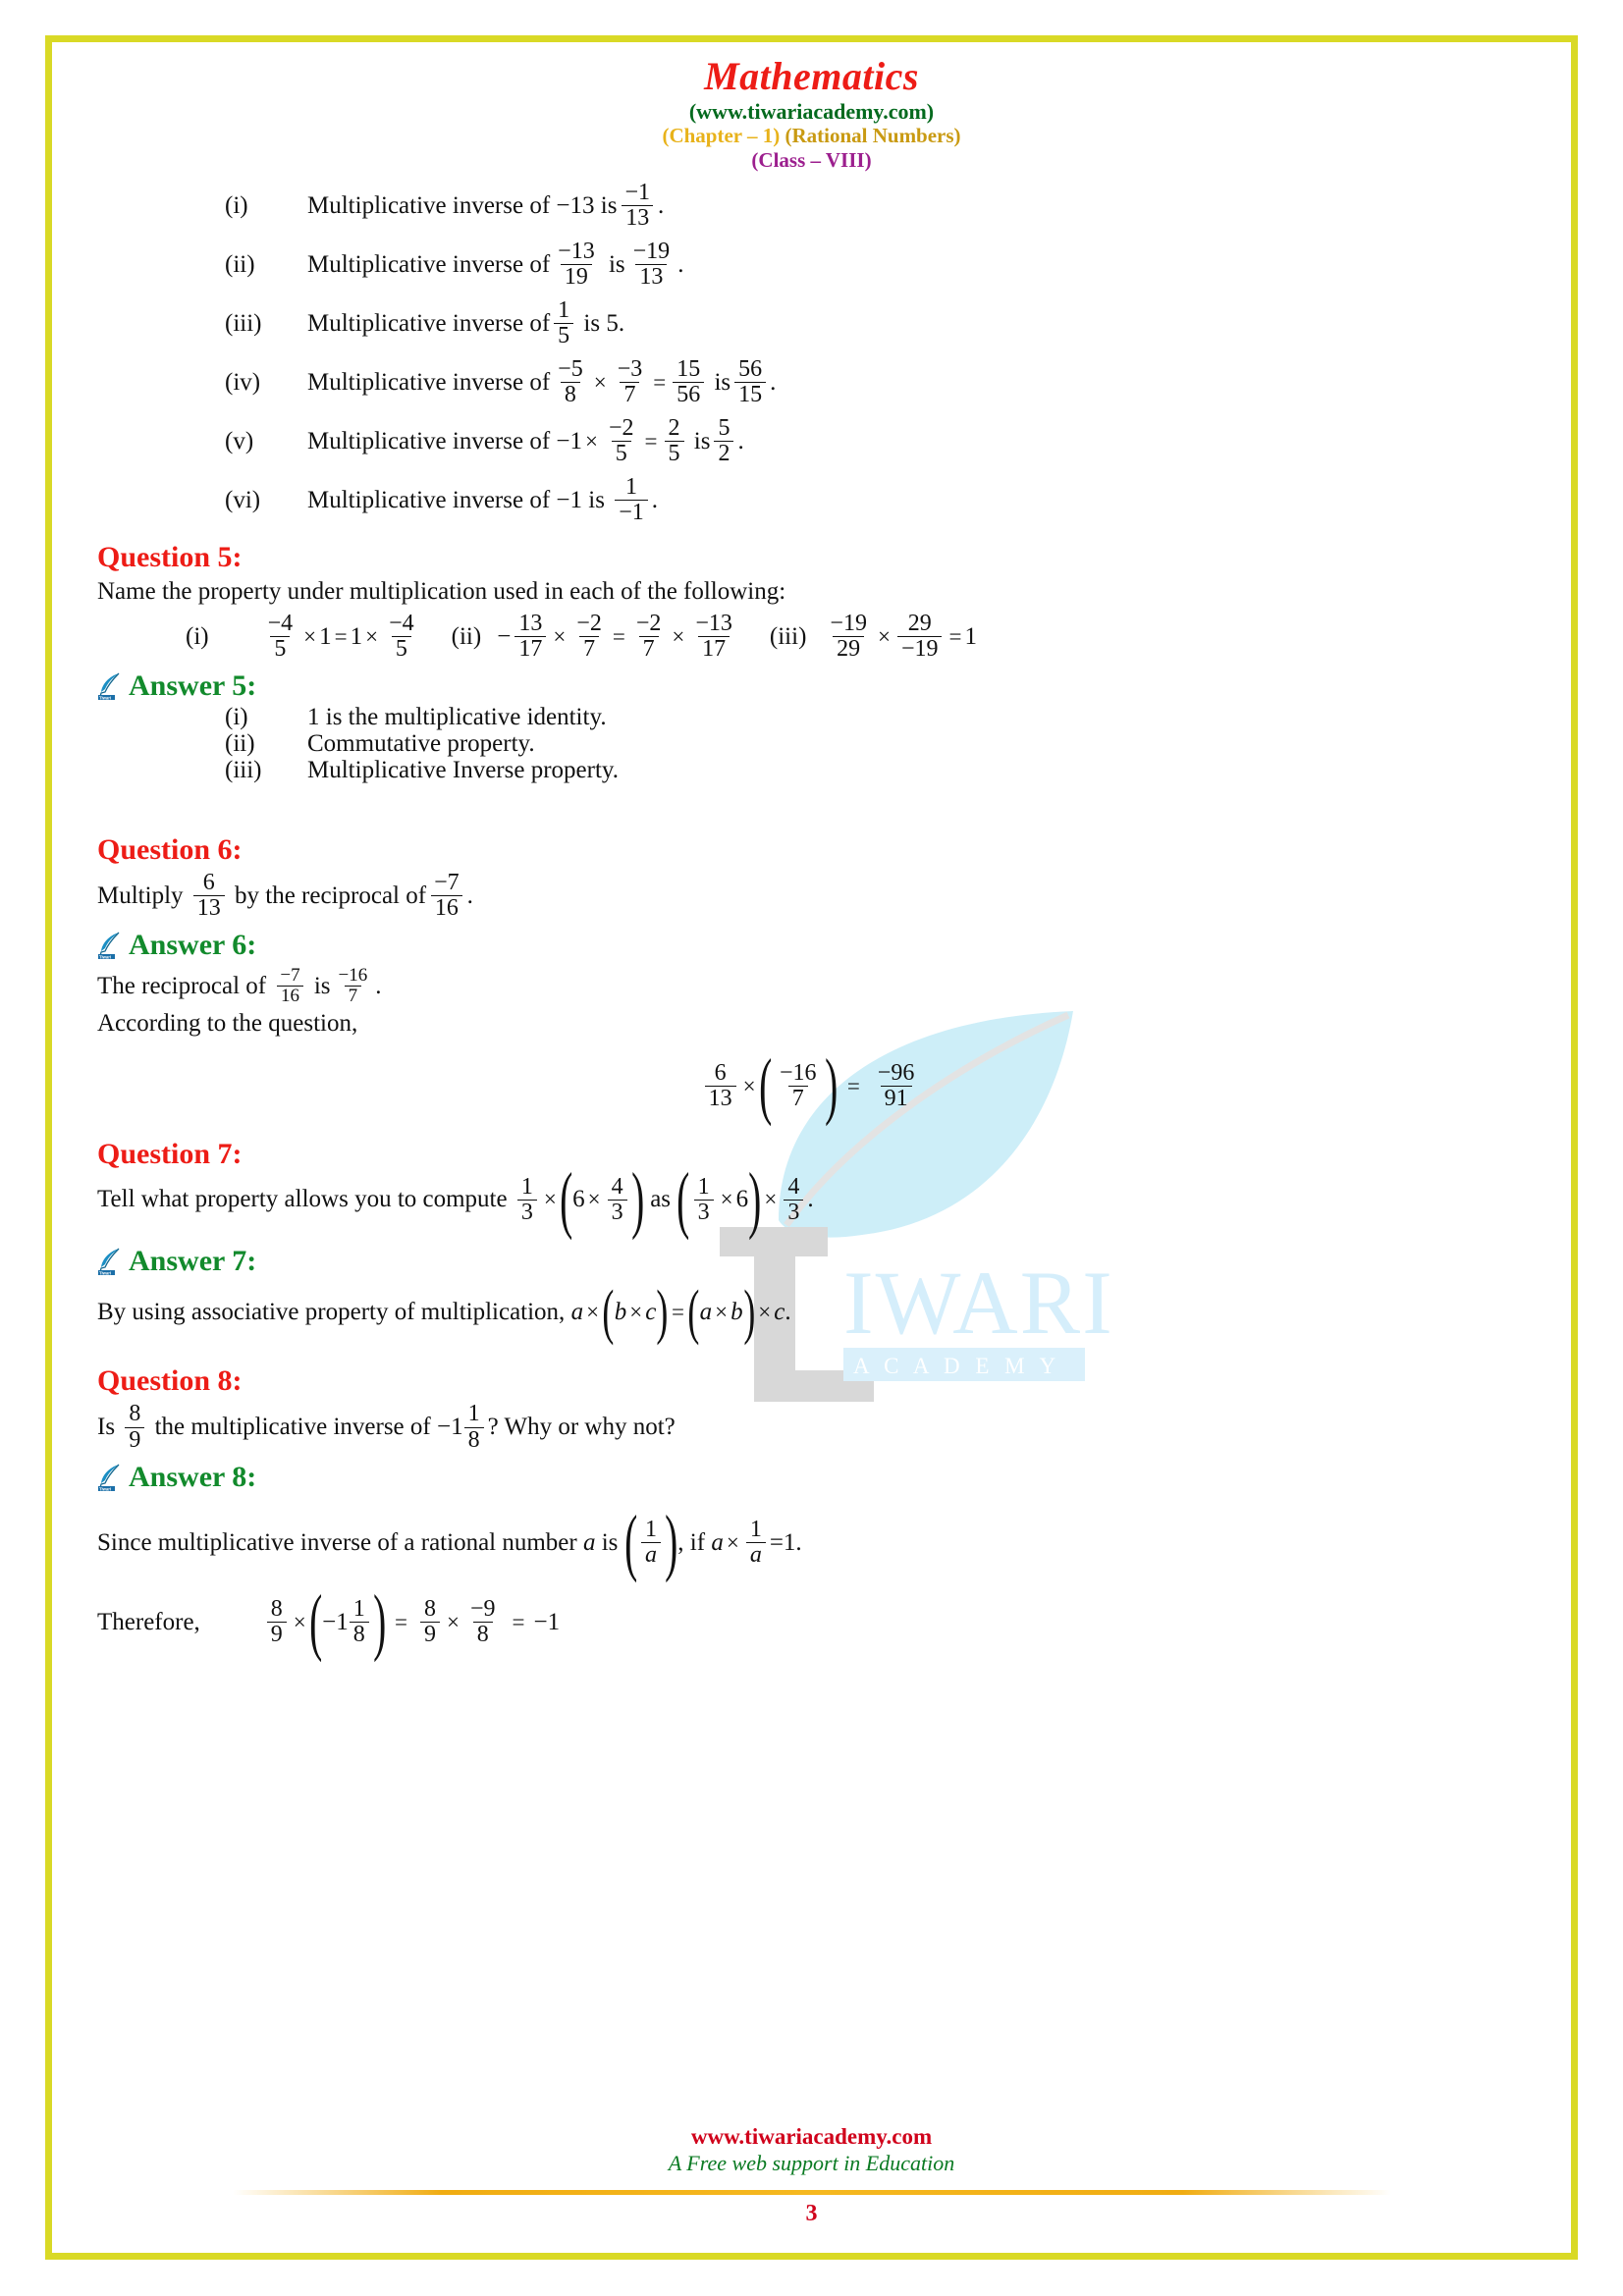  Describe the element at coordinates (193, 686) in the screenshot. I see `answer-5-heading-text: Answer 5:` at that location.